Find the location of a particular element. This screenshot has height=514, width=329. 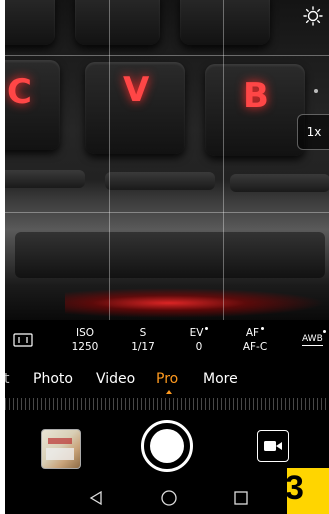

video-record-button is located at coordinates (273, 446).